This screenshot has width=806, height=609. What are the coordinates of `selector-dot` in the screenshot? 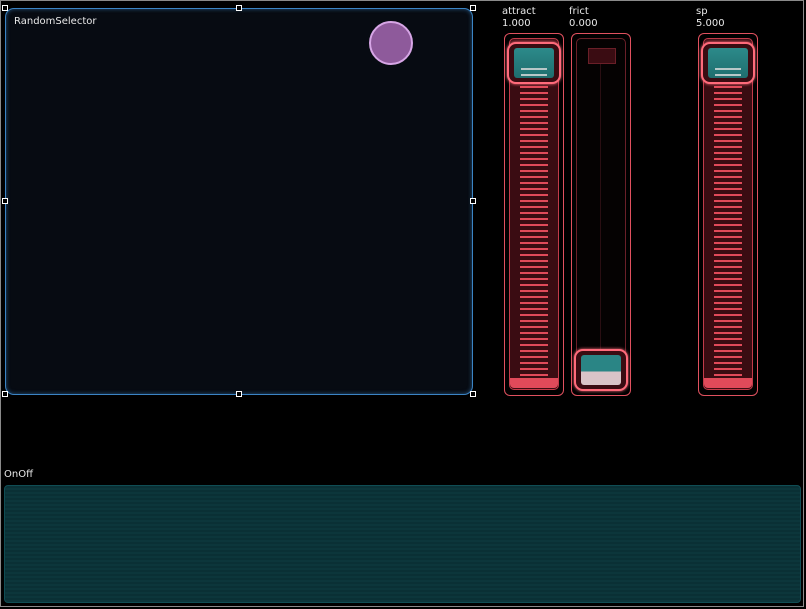 It's located at (391, 43).